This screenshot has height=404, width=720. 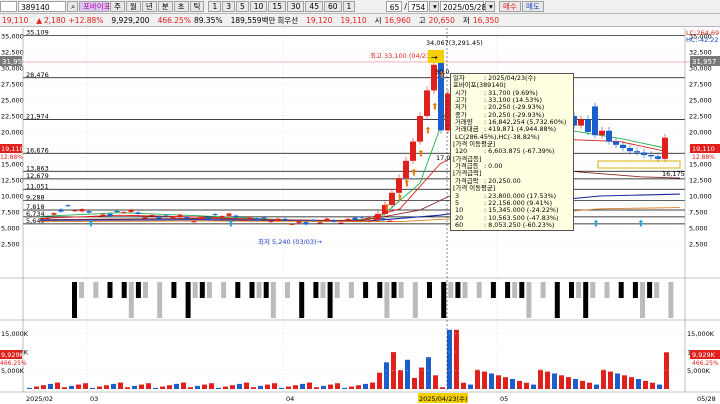 What do you see at coordinates (37, 150) in the screenshot?
I see `level-label: 16,676` at bounding box center [37, 150].